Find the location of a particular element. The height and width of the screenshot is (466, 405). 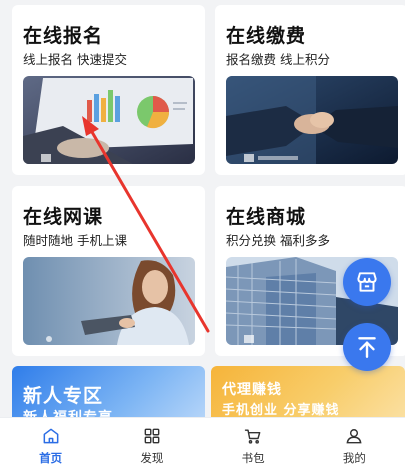

card-subtitle: 报名缴费 线上积分 is located at coordinates (278, 59).